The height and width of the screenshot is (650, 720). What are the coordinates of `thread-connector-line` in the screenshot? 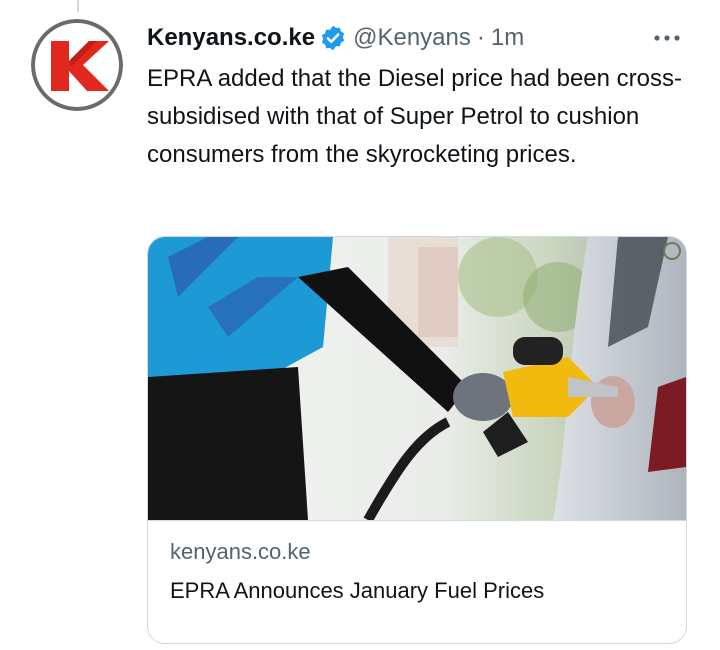 It's located at (78, 6).